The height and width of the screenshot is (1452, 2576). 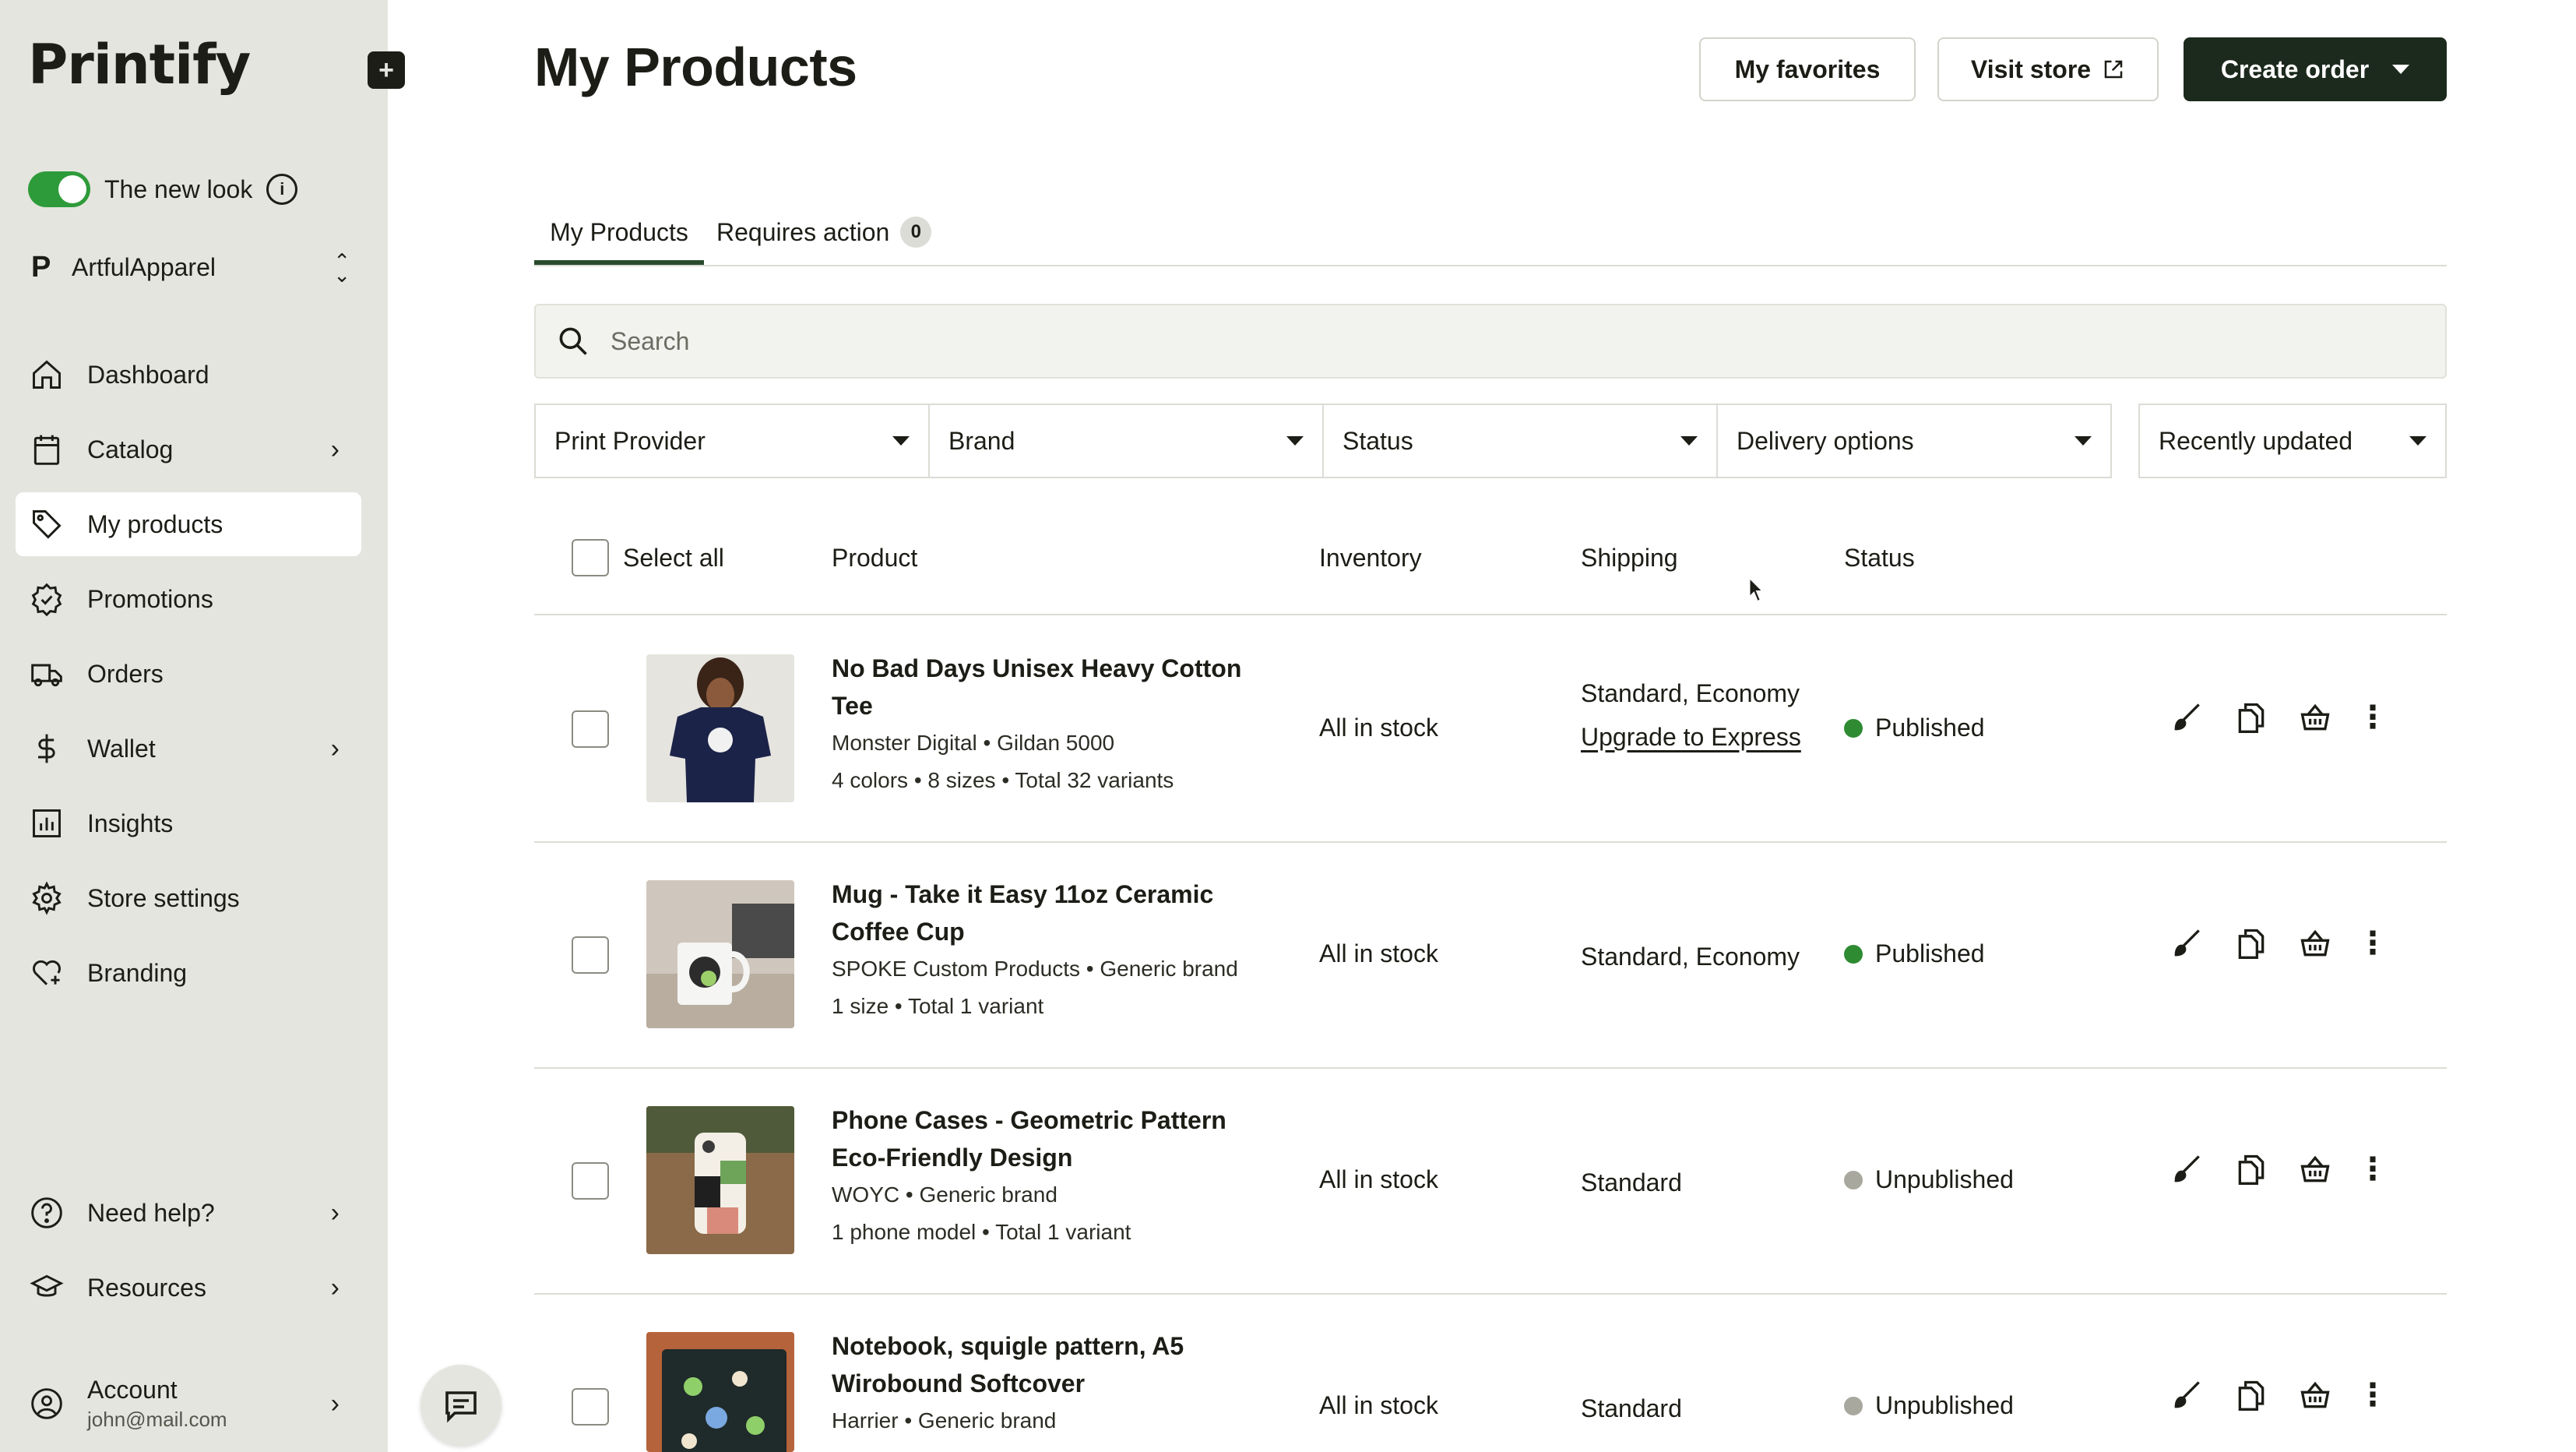 I want to click on external-link-icon, so click(x=2113, y=69).